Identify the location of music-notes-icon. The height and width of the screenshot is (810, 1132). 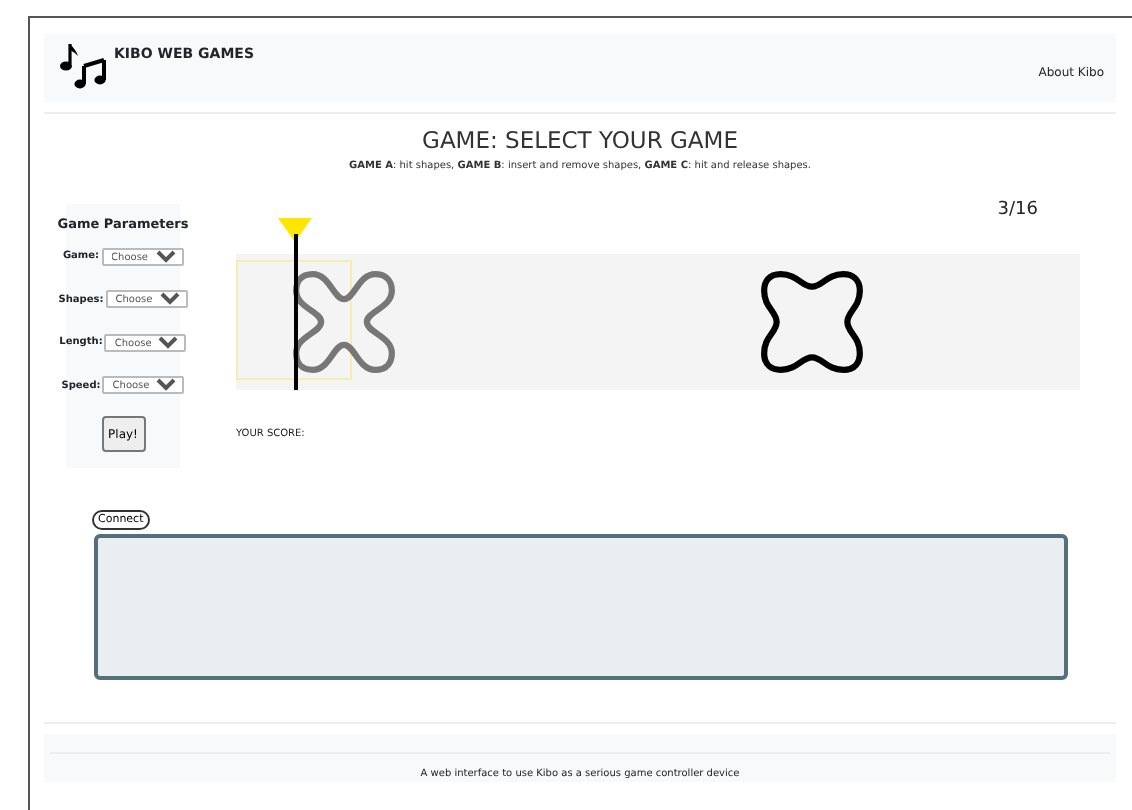
(86, 66).